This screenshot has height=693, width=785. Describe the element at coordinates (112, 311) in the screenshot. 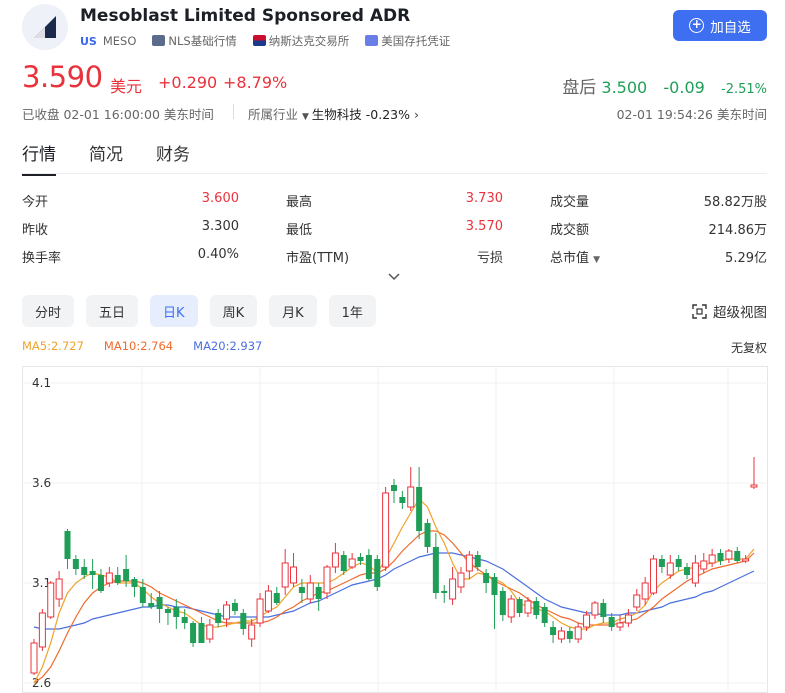

I see `period-5day: 五日` at that location.